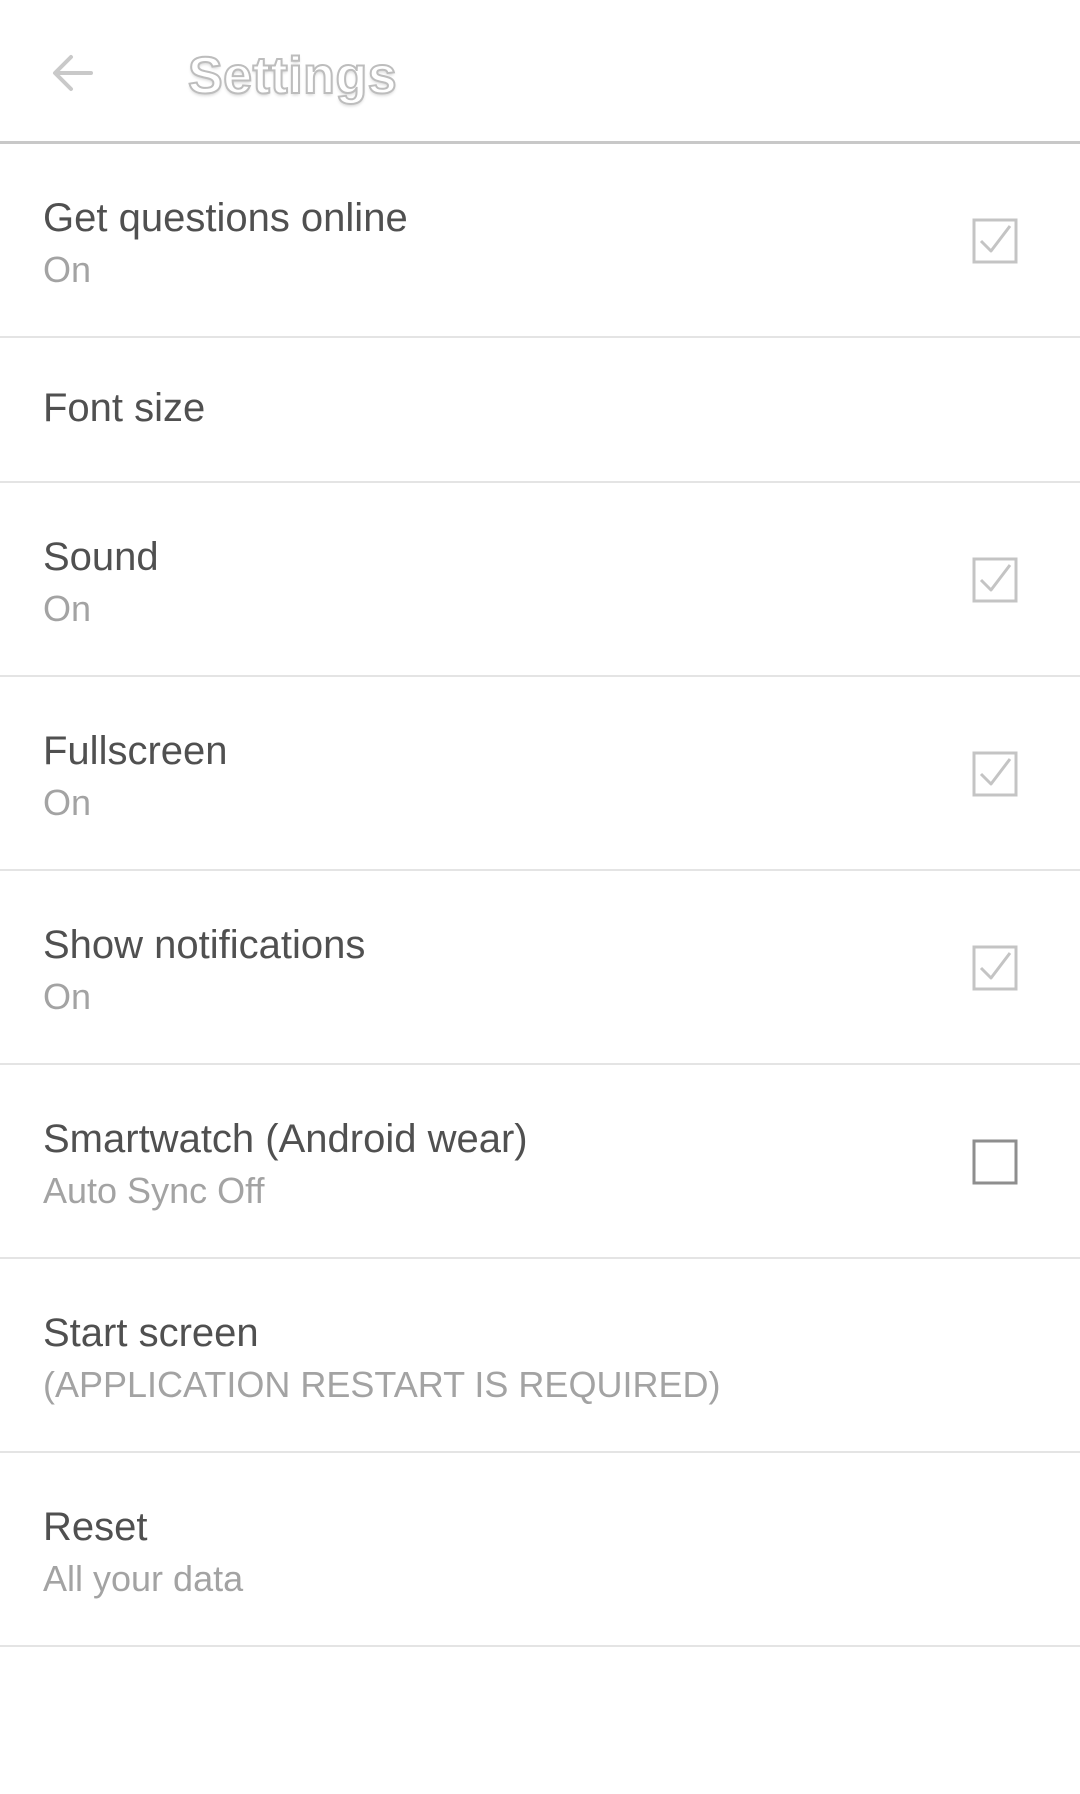 The height and width of the screenshot is (1794, 1080). I want to click on setting-font-size: Font size, so click(540, 410).